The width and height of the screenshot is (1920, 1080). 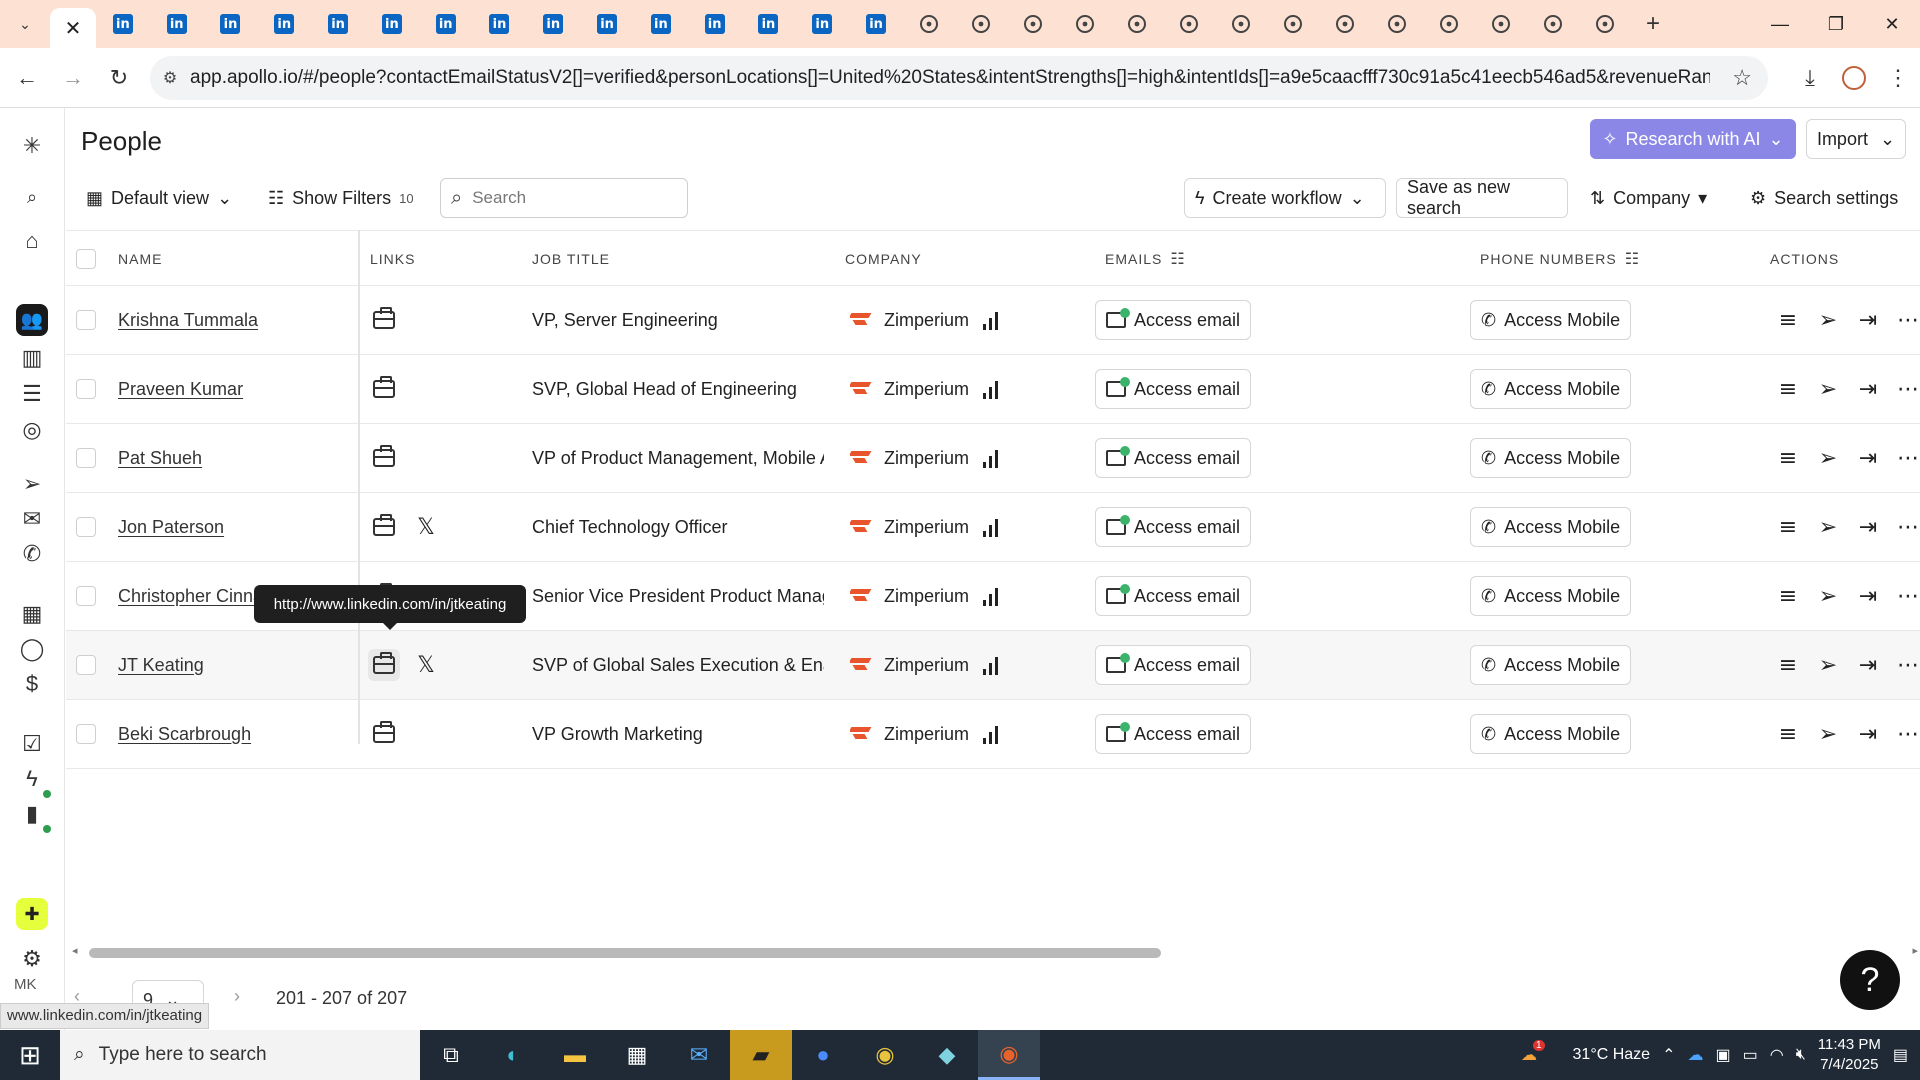 I want to click on new-tab-button: +, so click(x=1653, y=24).